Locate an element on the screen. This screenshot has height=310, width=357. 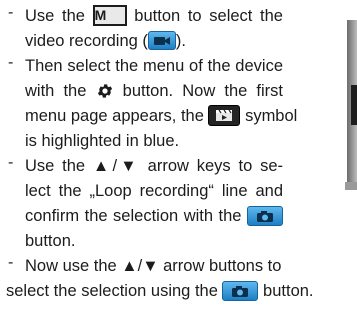
step-4-line-2: select the selection using the button. is located at coordinates (160, 290).